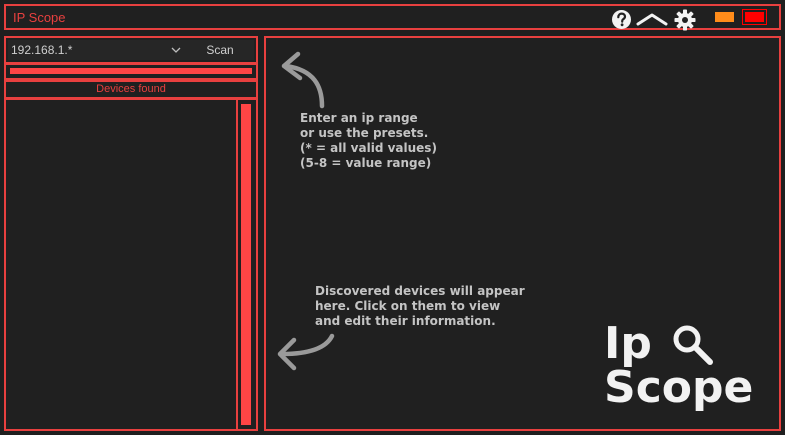  I want to click on collapse-icon, so click(652, 19).